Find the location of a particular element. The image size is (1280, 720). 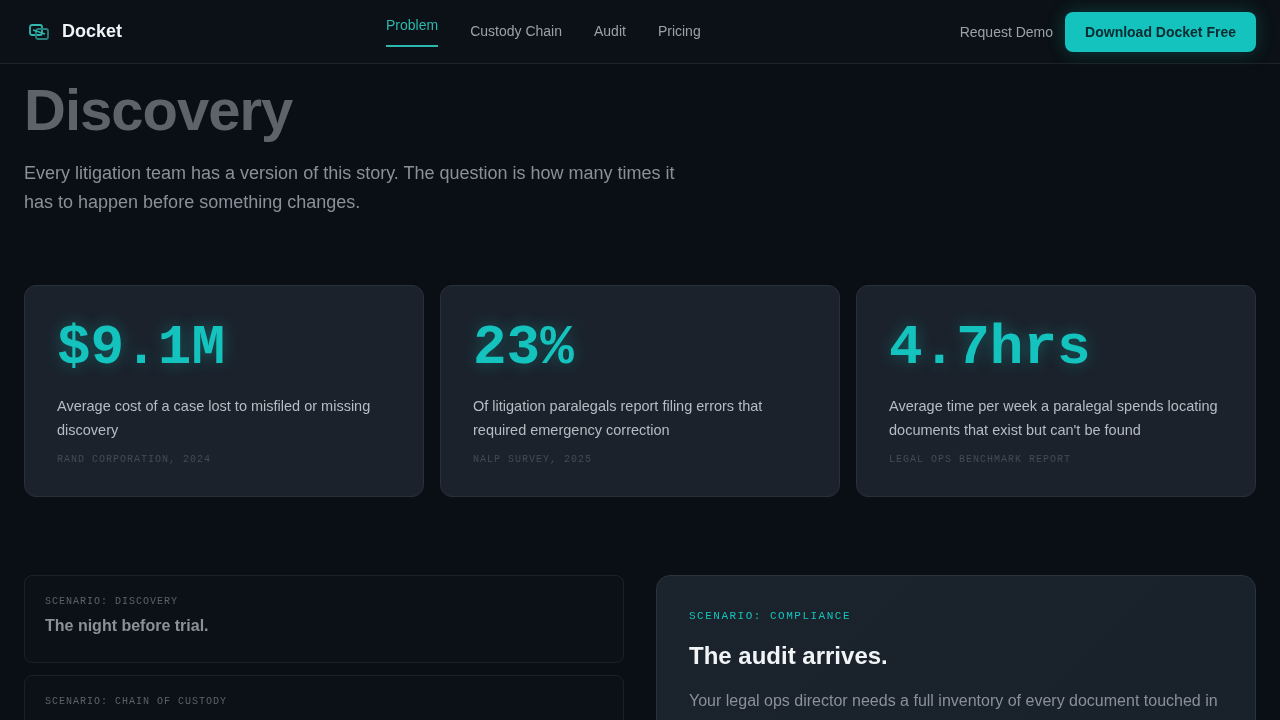

stat-value: 23% is located at coordinates (523, 348).